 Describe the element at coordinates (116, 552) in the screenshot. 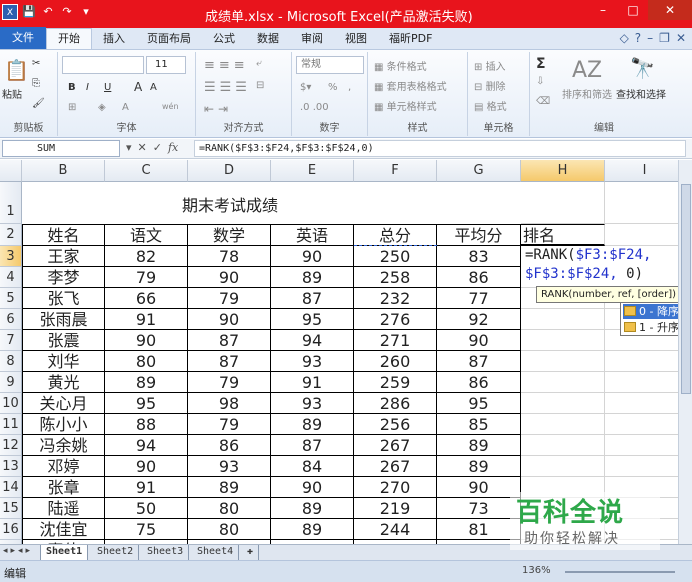

I see `sheet-tab-2: Sheet2` at that location.